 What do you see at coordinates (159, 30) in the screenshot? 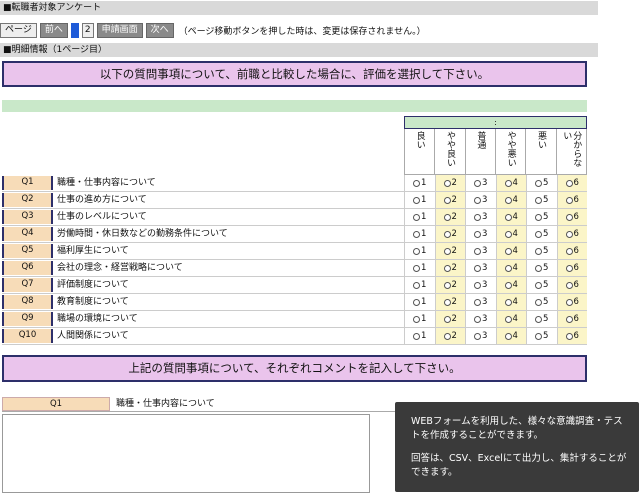
I see `next-button: 次へ` at bounding box center [159, 30].